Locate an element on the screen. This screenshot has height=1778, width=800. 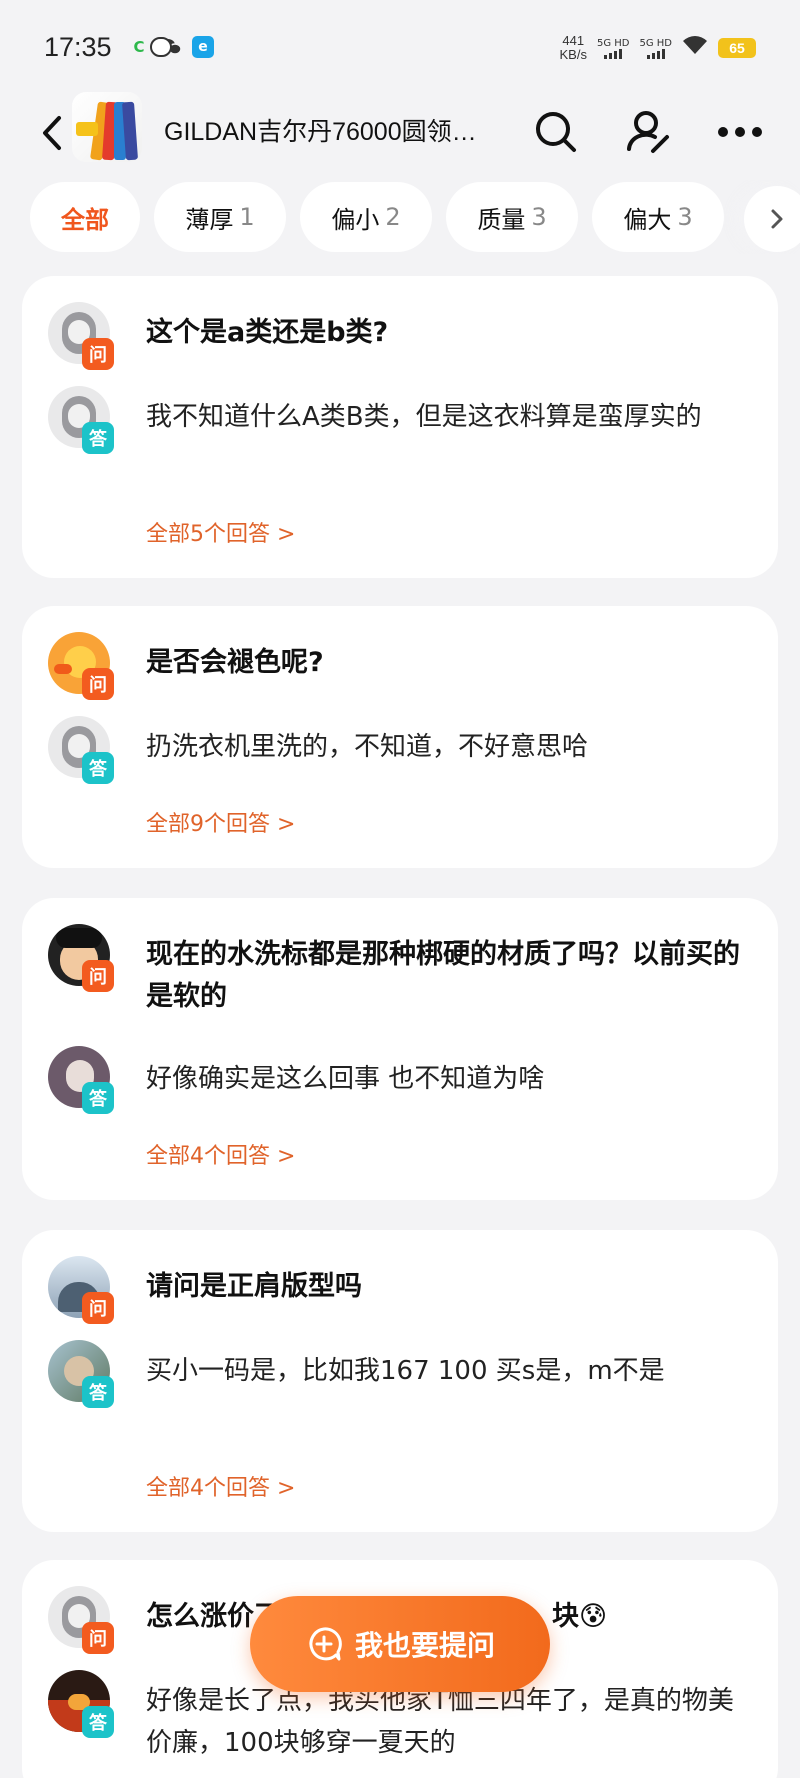
speed-value: 441 is located at coordinates (573, 40).